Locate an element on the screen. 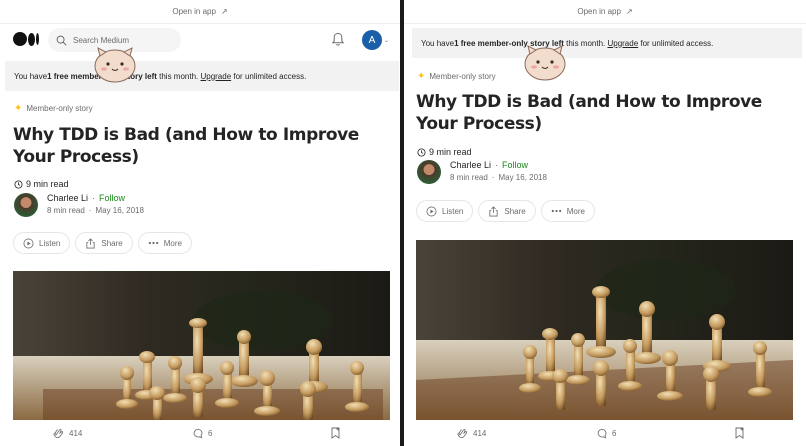 This screenshot has width=806, height=446. search-icon is located at coordinates (61, 40).